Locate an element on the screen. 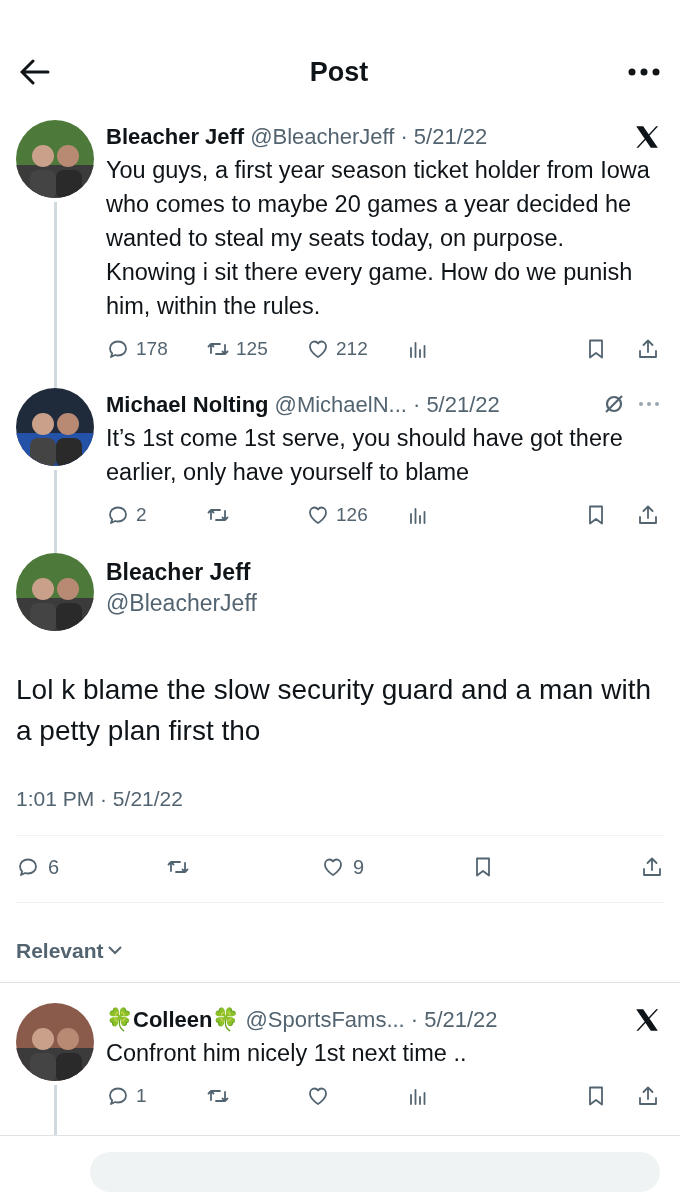 This screenshot has height=1200, width=680. post-text: Lol k blame the slow security guard and a man with a petty plan first tho is located at coordinates (334, 710).